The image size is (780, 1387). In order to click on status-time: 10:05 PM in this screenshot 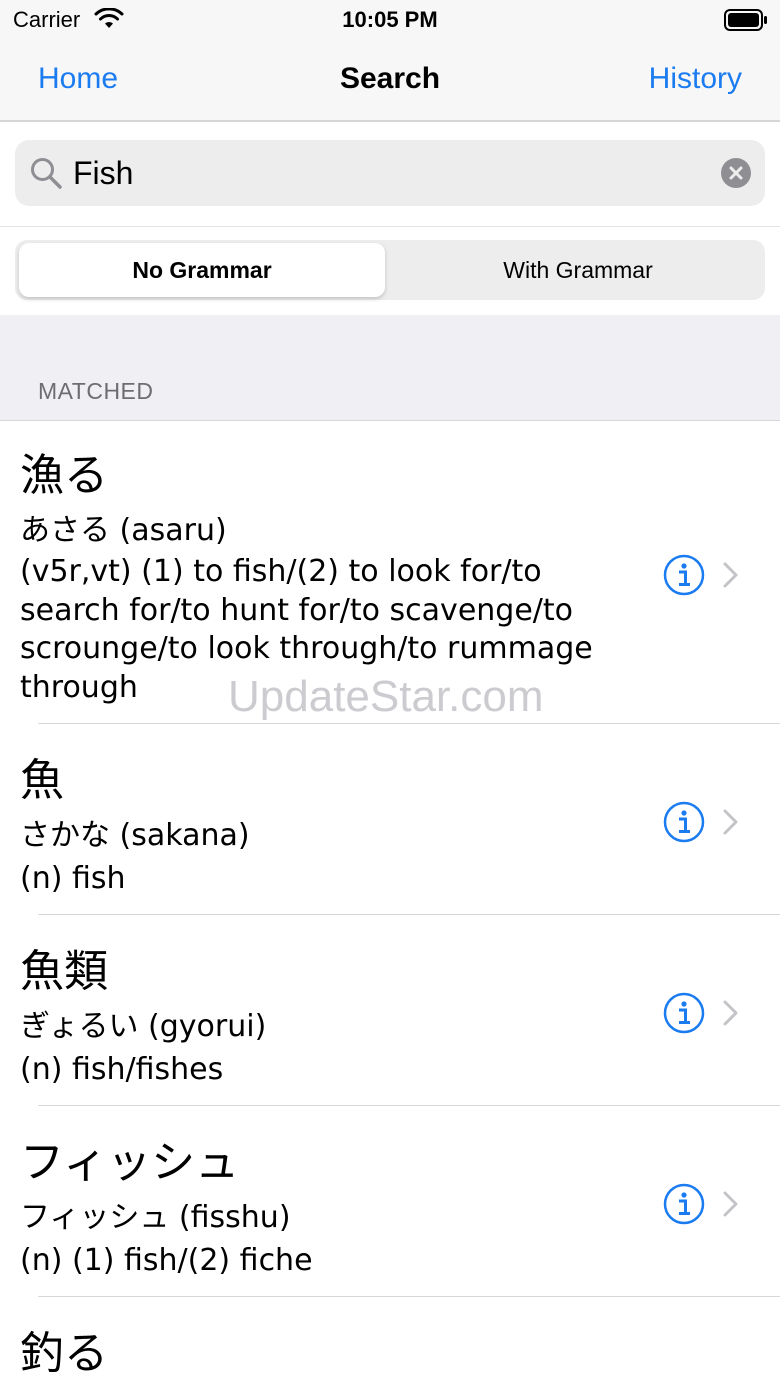, I will do `click(390, 19)`.